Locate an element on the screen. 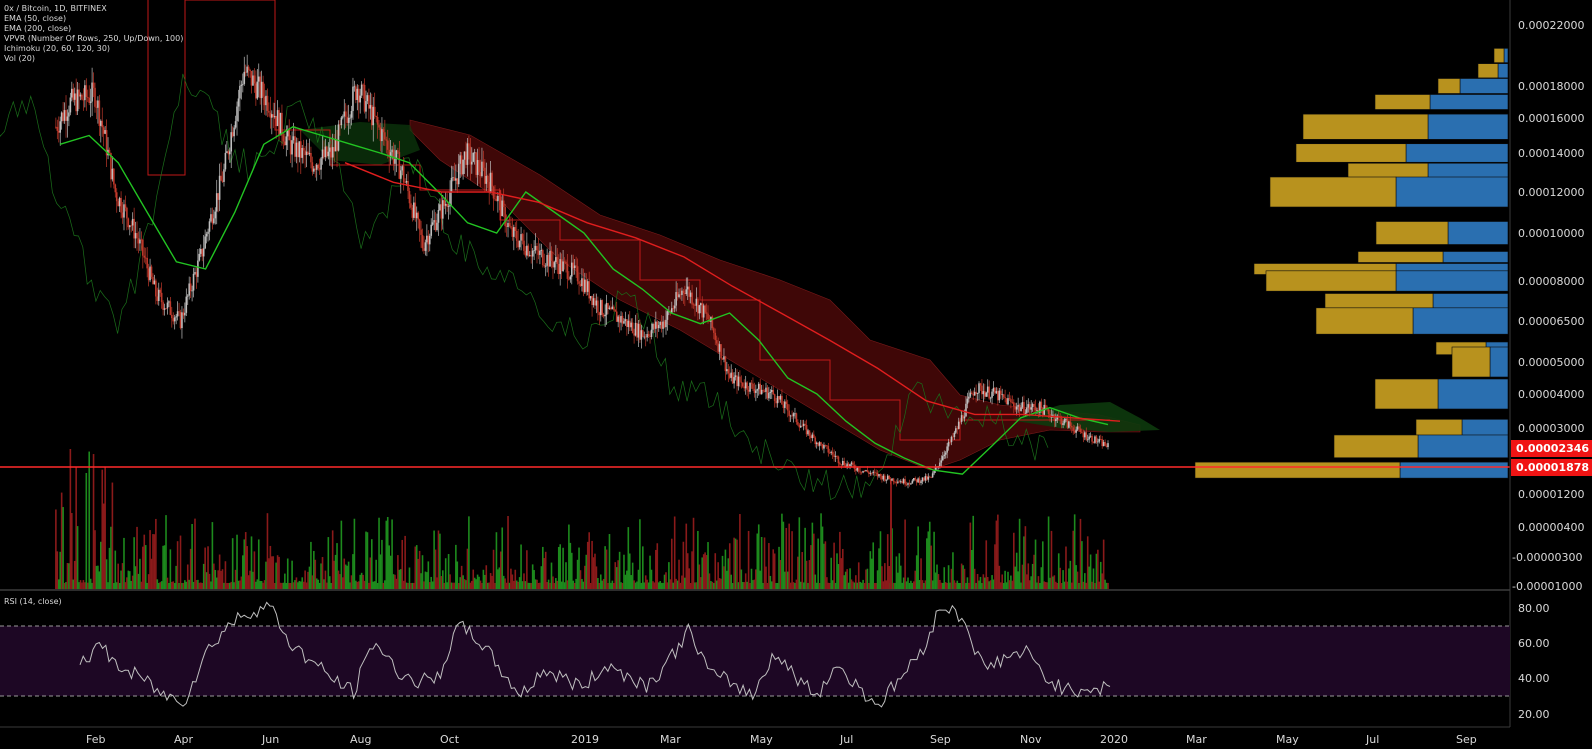 The image size is (1592, 749). last-price-tag: 0.00002346 is located at coordinates (1551, 448).